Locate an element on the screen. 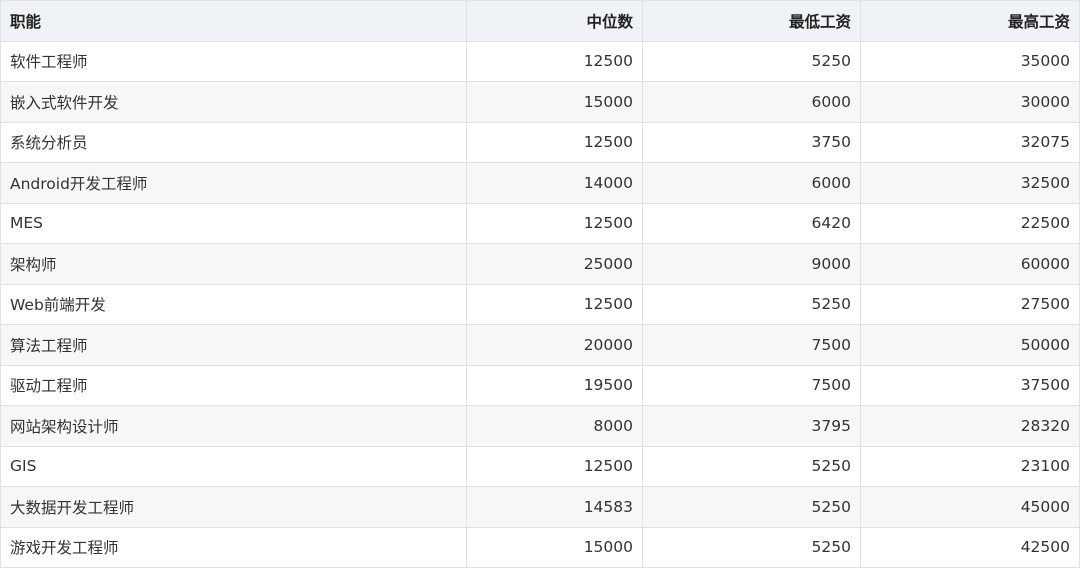 This screenshot has width=1080, height=584. table-row: GIS 12500 5250 23100 is located at coordinates (540, 466).